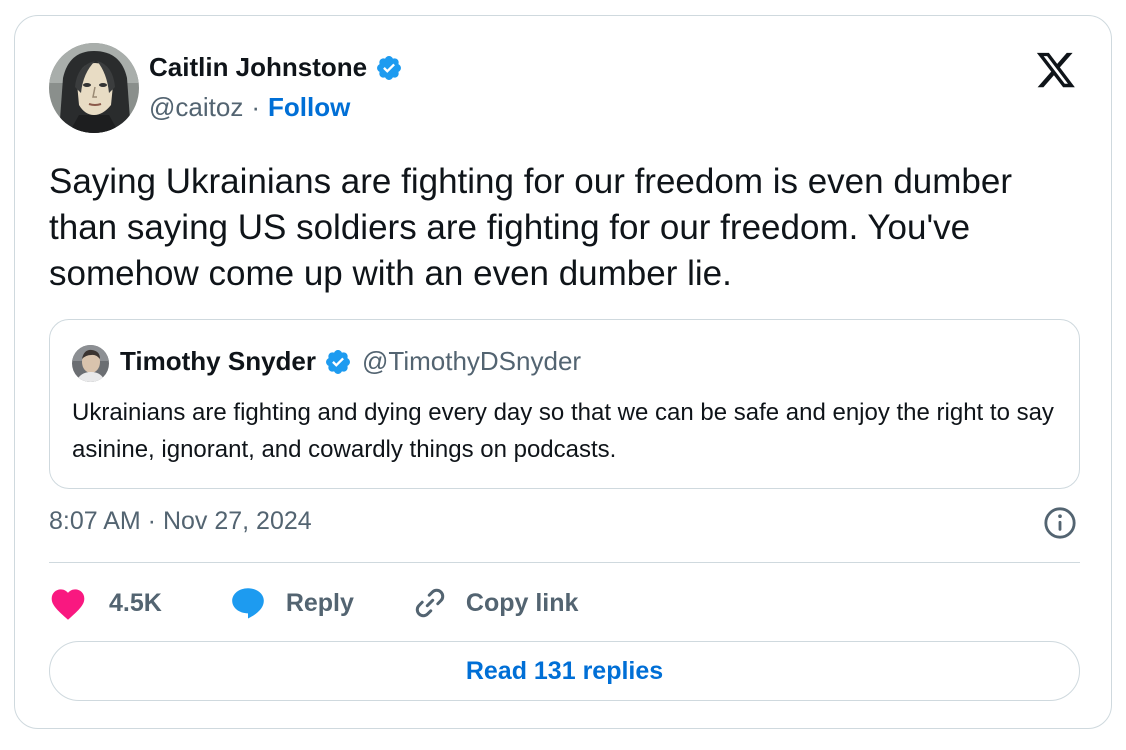 The image size is (1126, 750). I want to click on read-replies-button: Read 131 replies, so click(564, 671).